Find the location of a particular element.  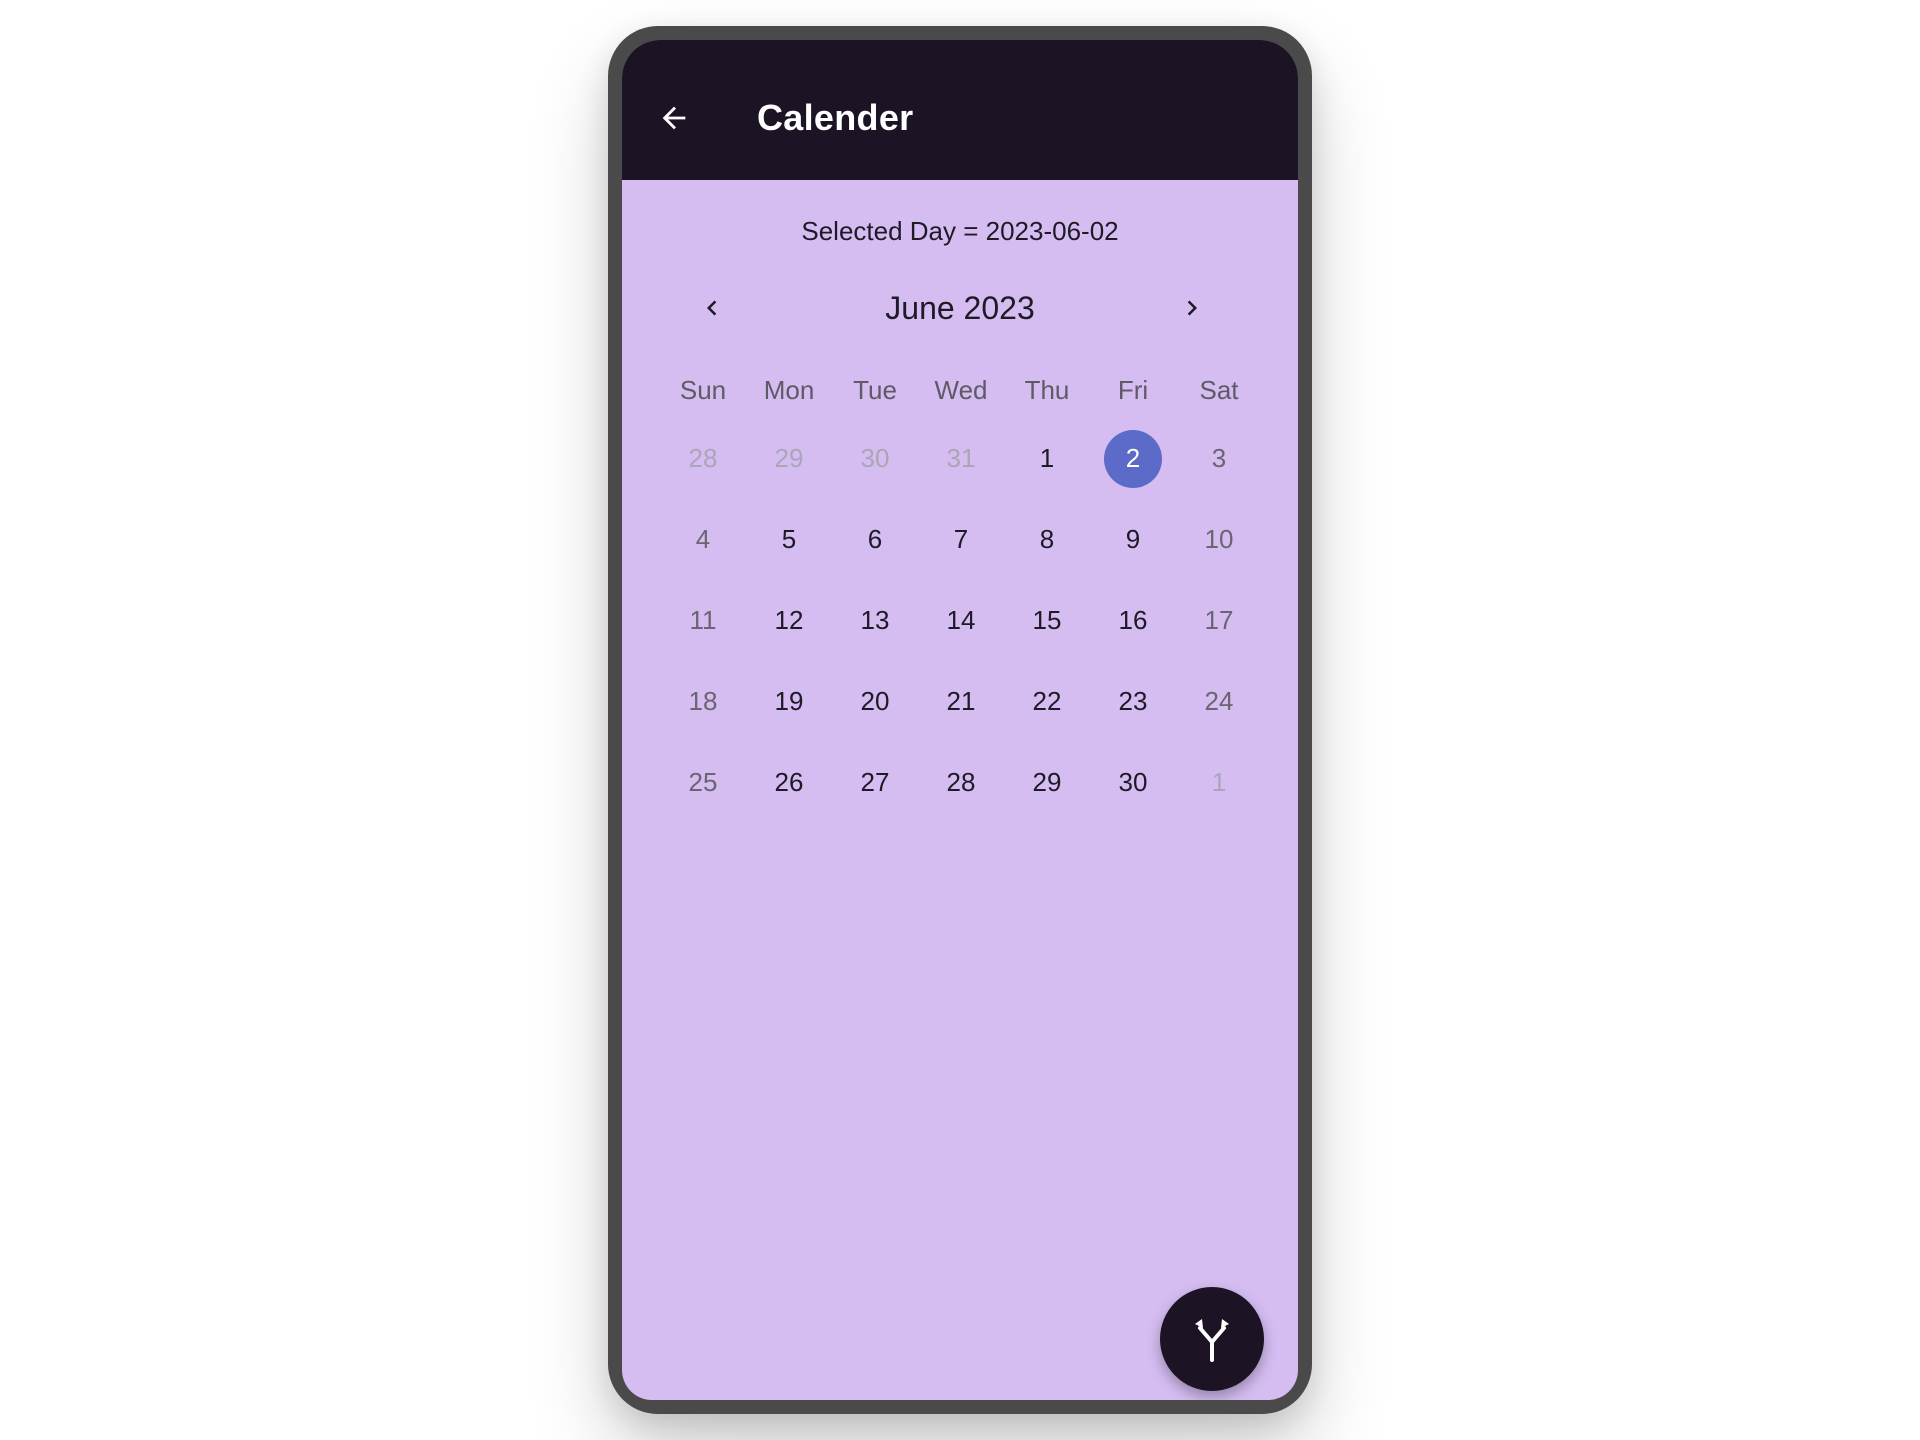

day-cell: 3 is located at coordinates (1219, 458).